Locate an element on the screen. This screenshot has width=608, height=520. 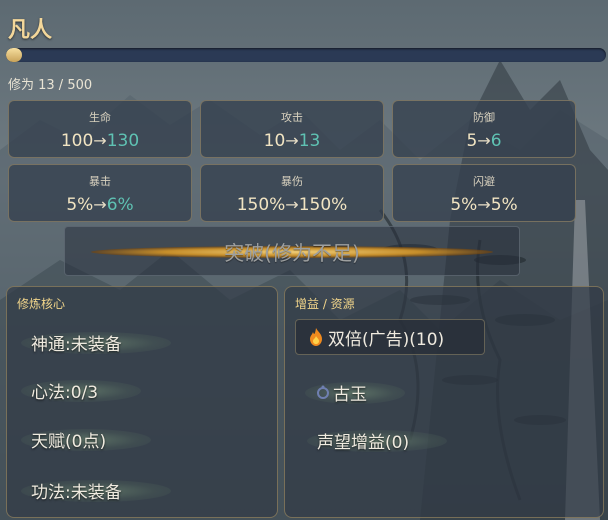
stat-values: 100→130 is located at coordinates (100, 141).